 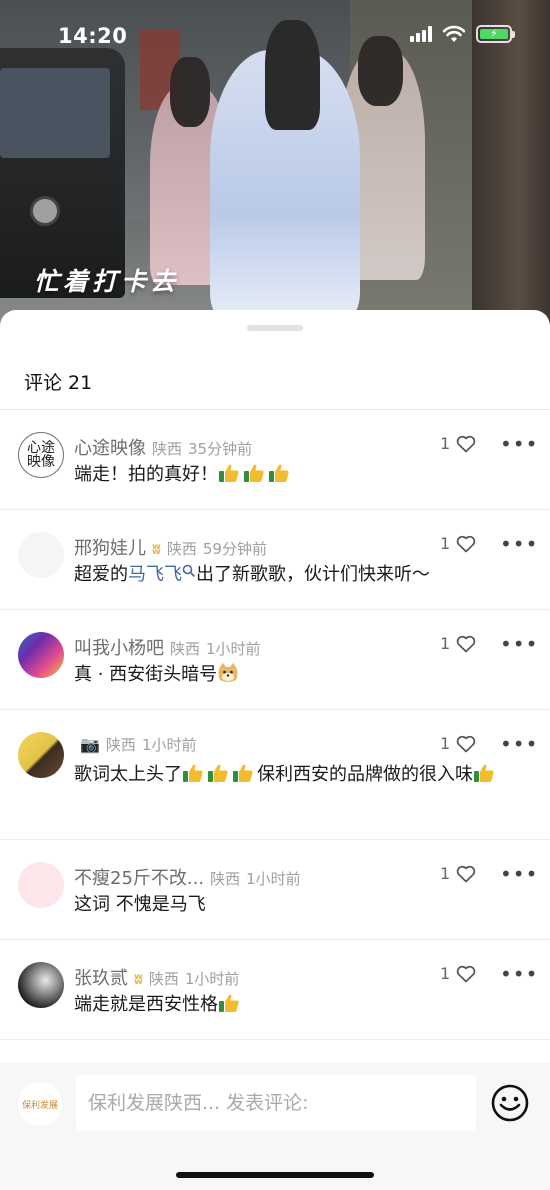 I want to click on comment-meta: 不瘦25斤不改... 陕西 1小时前, so click(x=187, y=877).